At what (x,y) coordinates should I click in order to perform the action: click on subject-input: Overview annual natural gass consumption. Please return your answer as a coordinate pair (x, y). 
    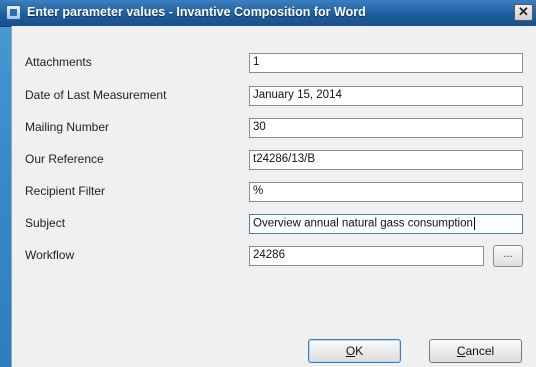
    Looking at the image, I should click on (386, 224).